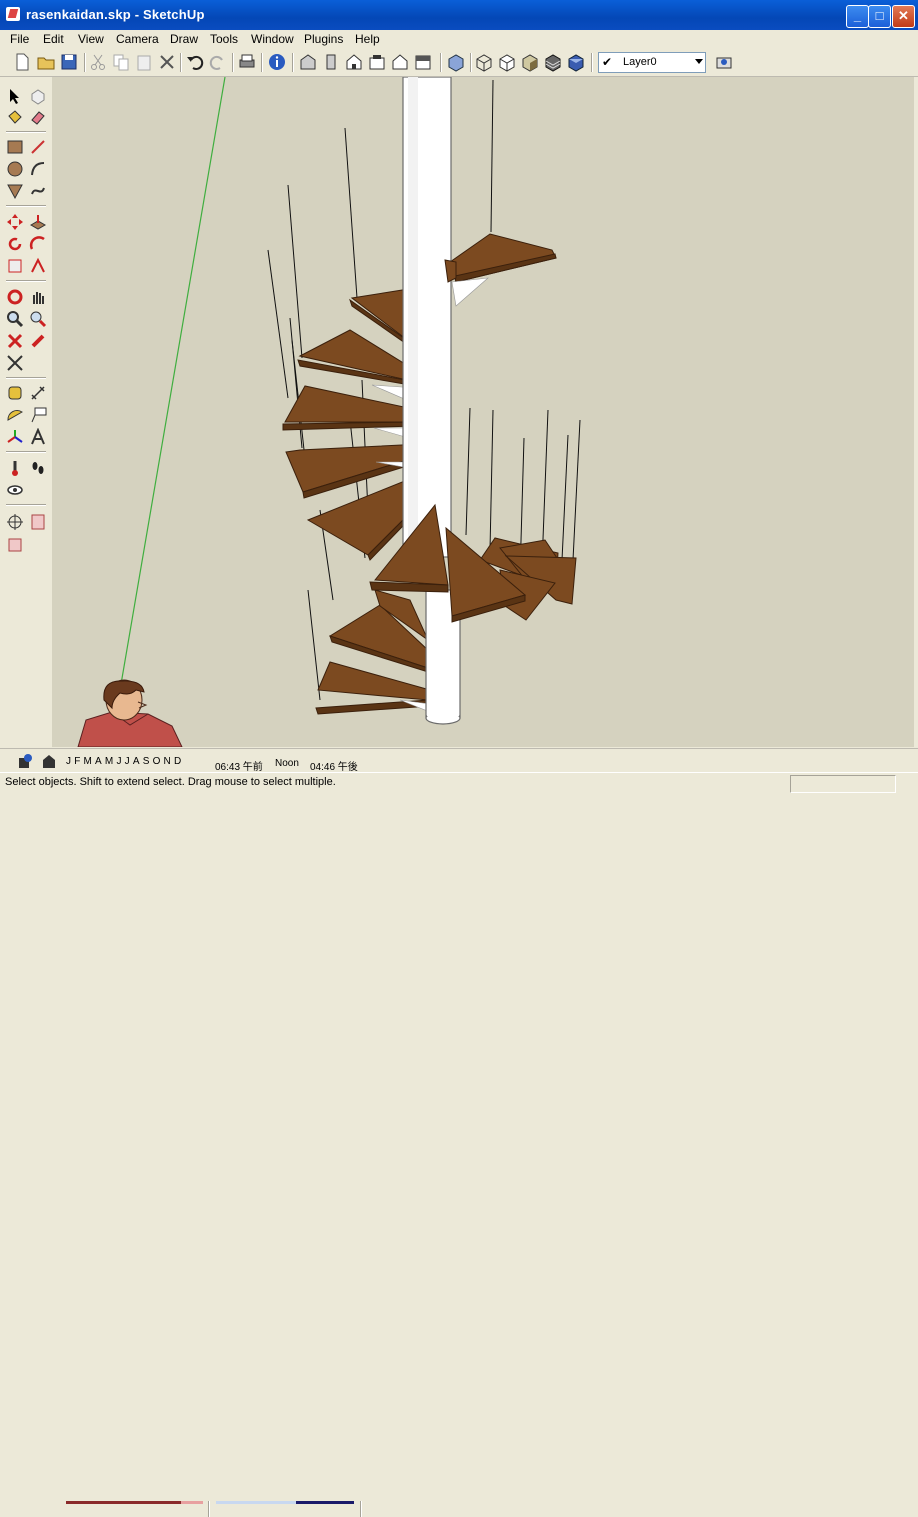  What do you see at coordinates (843, 784) in the screenshot?
I see `measurements-box` at bounding box center [843, 784].